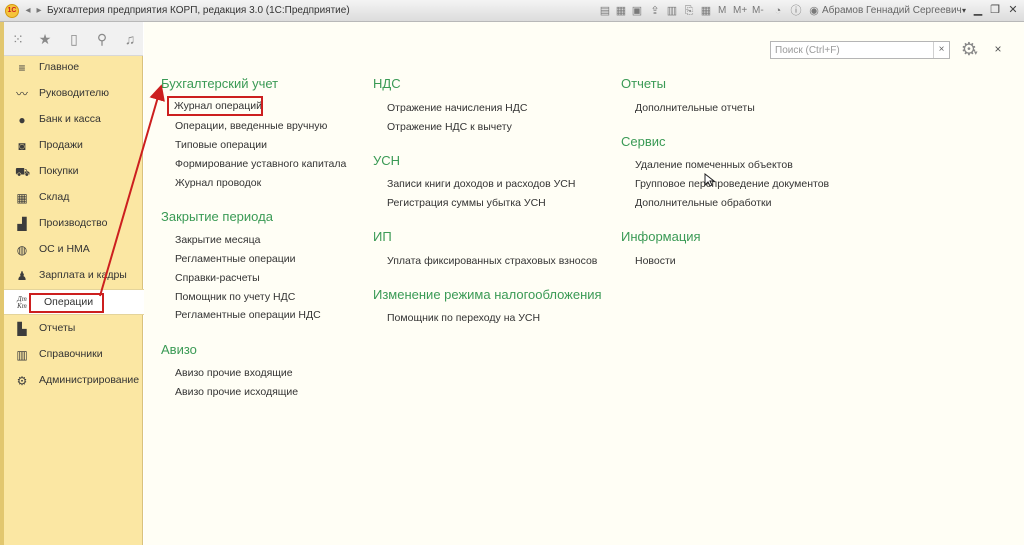  I want to click on restore-button: ❐, so click(995, 10).